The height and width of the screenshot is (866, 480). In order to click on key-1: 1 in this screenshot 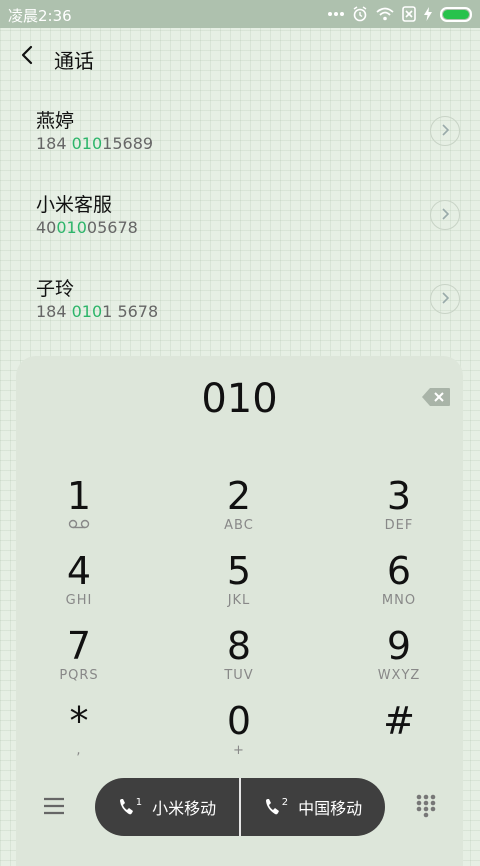, I will do `click(79, 509)`.